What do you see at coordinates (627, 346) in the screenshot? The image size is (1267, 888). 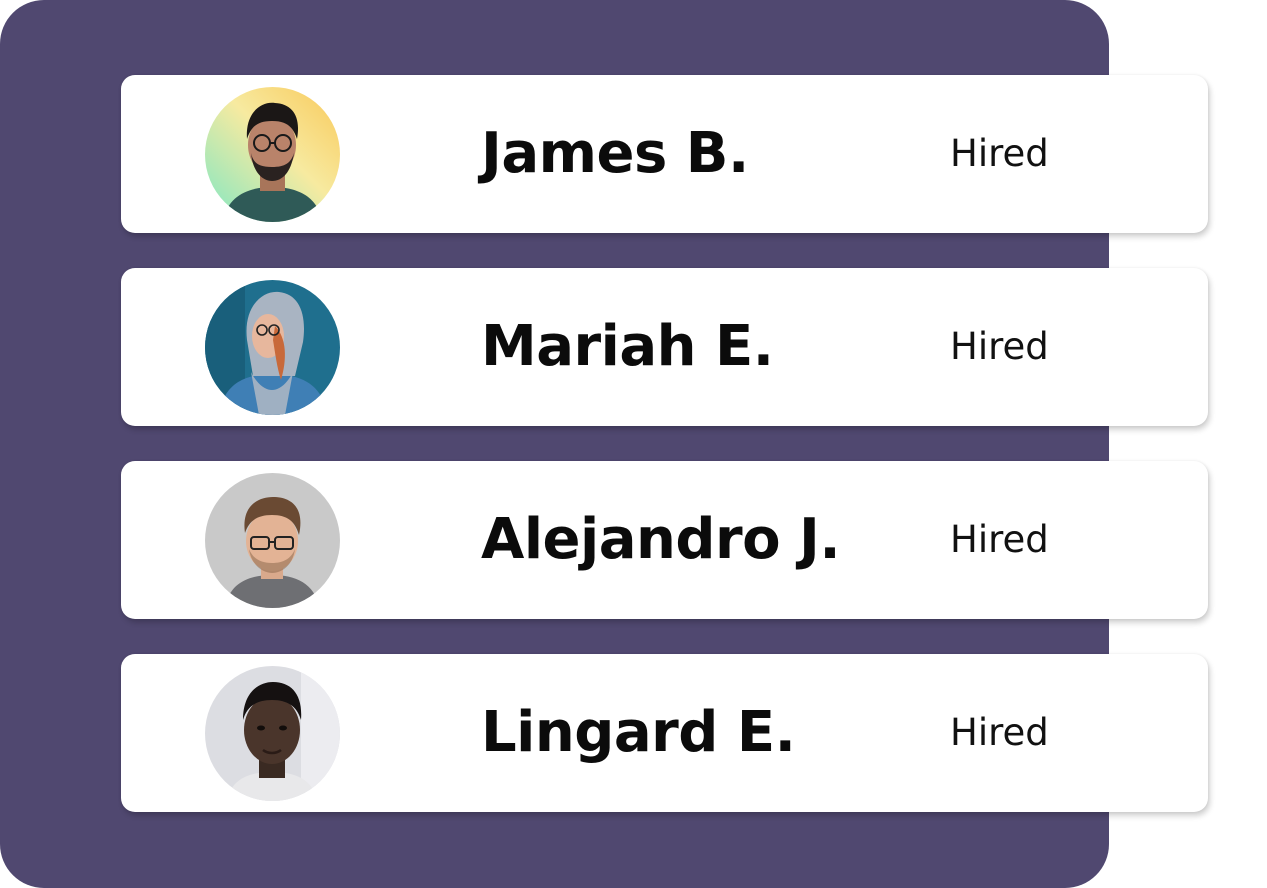 I see `candidate-name: Mariah E.` at bounding box center [627, 346].